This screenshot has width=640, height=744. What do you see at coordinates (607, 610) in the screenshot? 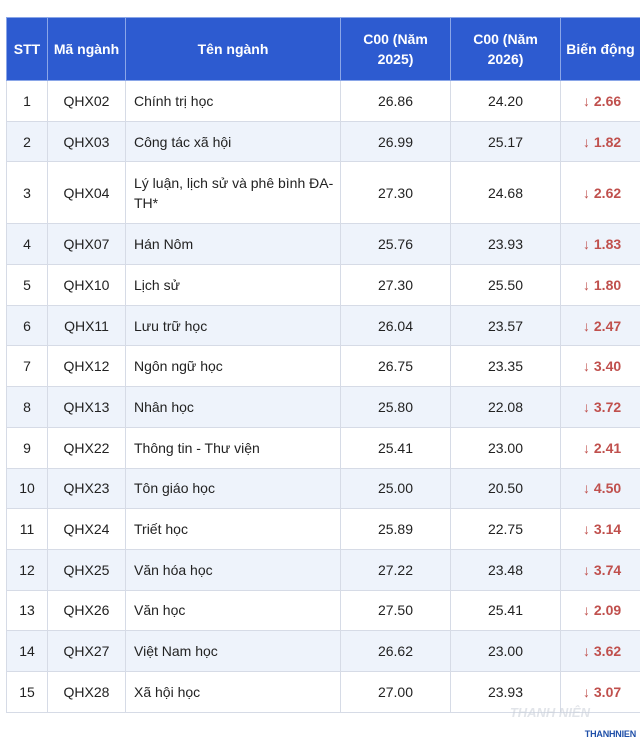
I see `change-value: 2.09` at bounding box center [607, 610].